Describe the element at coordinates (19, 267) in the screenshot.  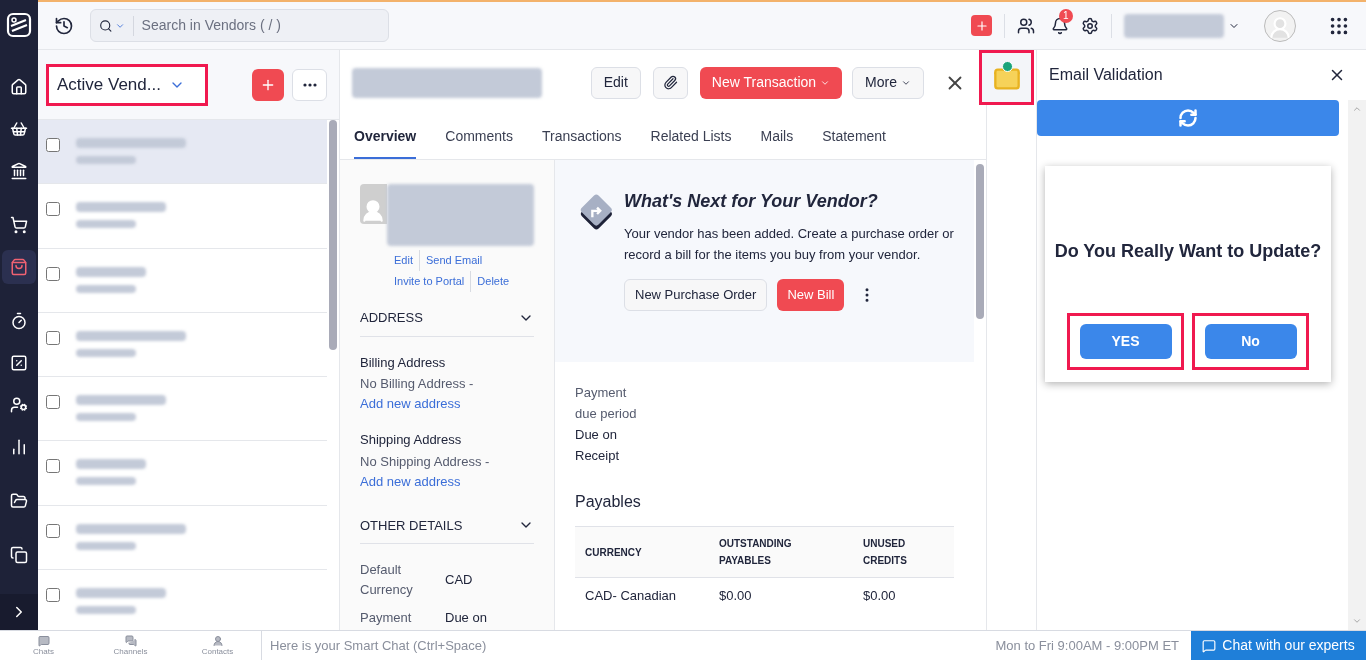
I see `shopping-bag-icon` at that location.